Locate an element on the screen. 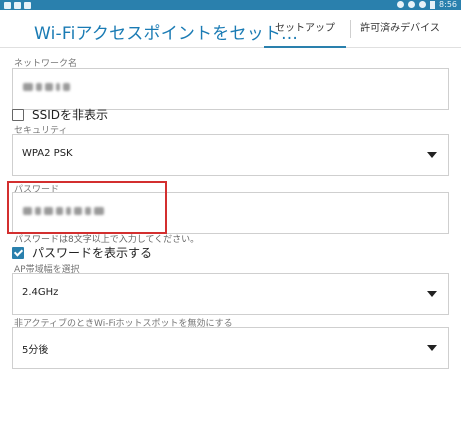 The image size is (461, 428). hide-ssid-checkbox is located at coordinates (18, 114).